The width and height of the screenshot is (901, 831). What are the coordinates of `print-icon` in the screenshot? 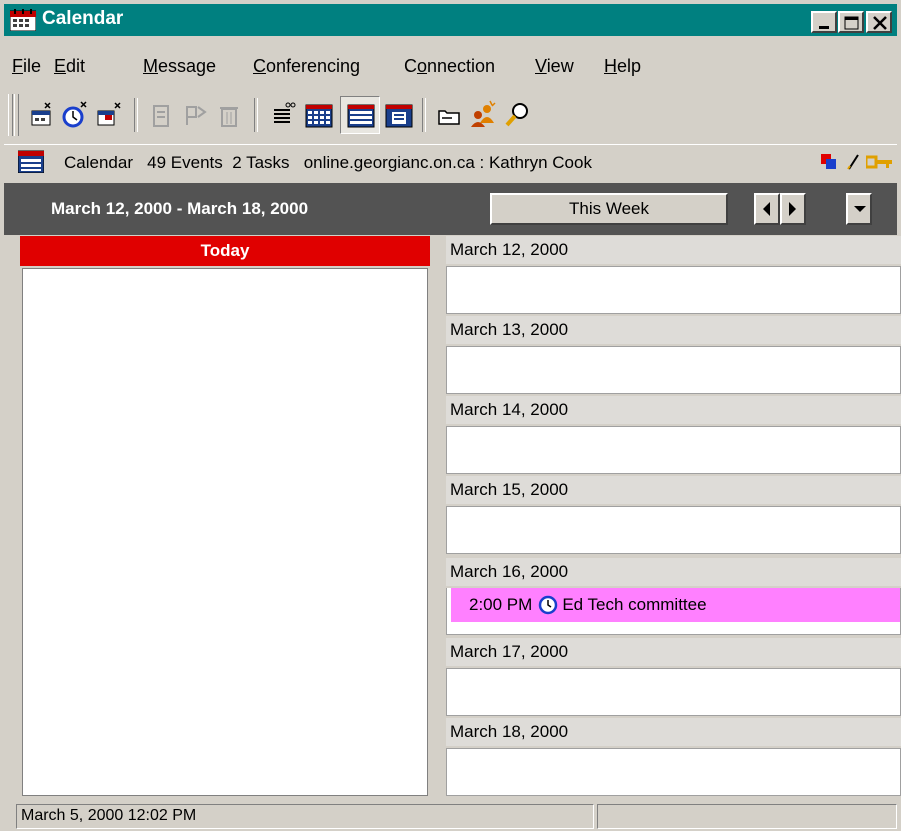 It's located at (161, 115).